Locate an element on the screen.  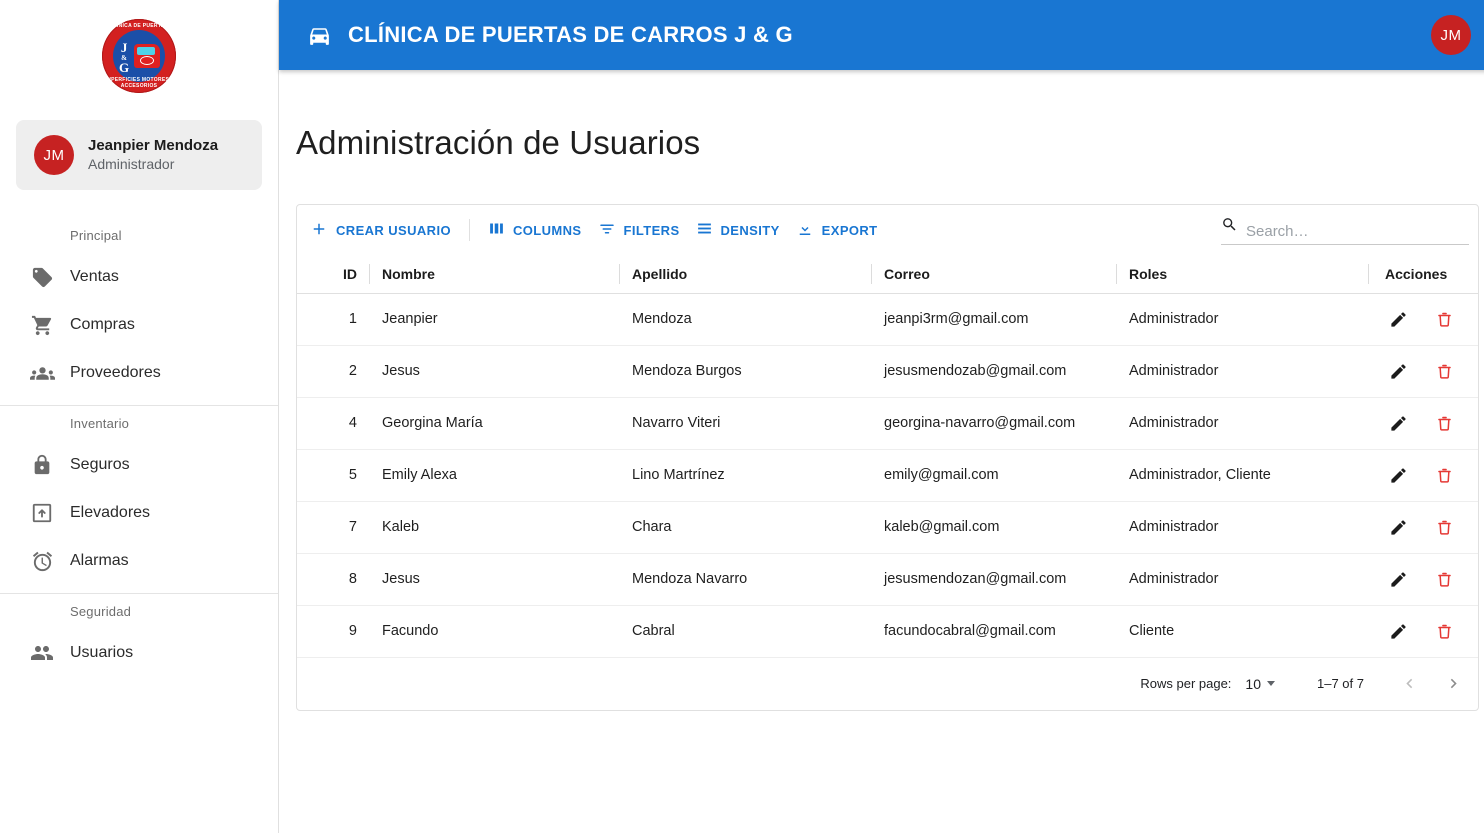
sidebar-item-compras: Compras is located at coordinates (139, 325).